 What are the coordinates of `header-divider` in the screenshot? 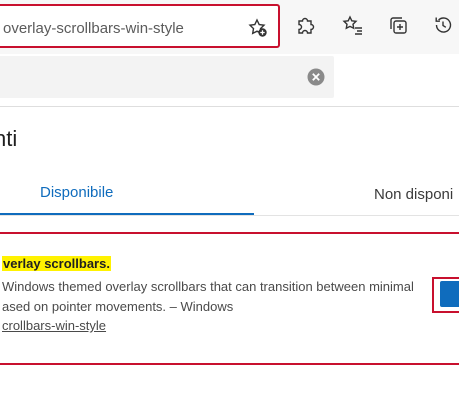 It's located at (229, 106).